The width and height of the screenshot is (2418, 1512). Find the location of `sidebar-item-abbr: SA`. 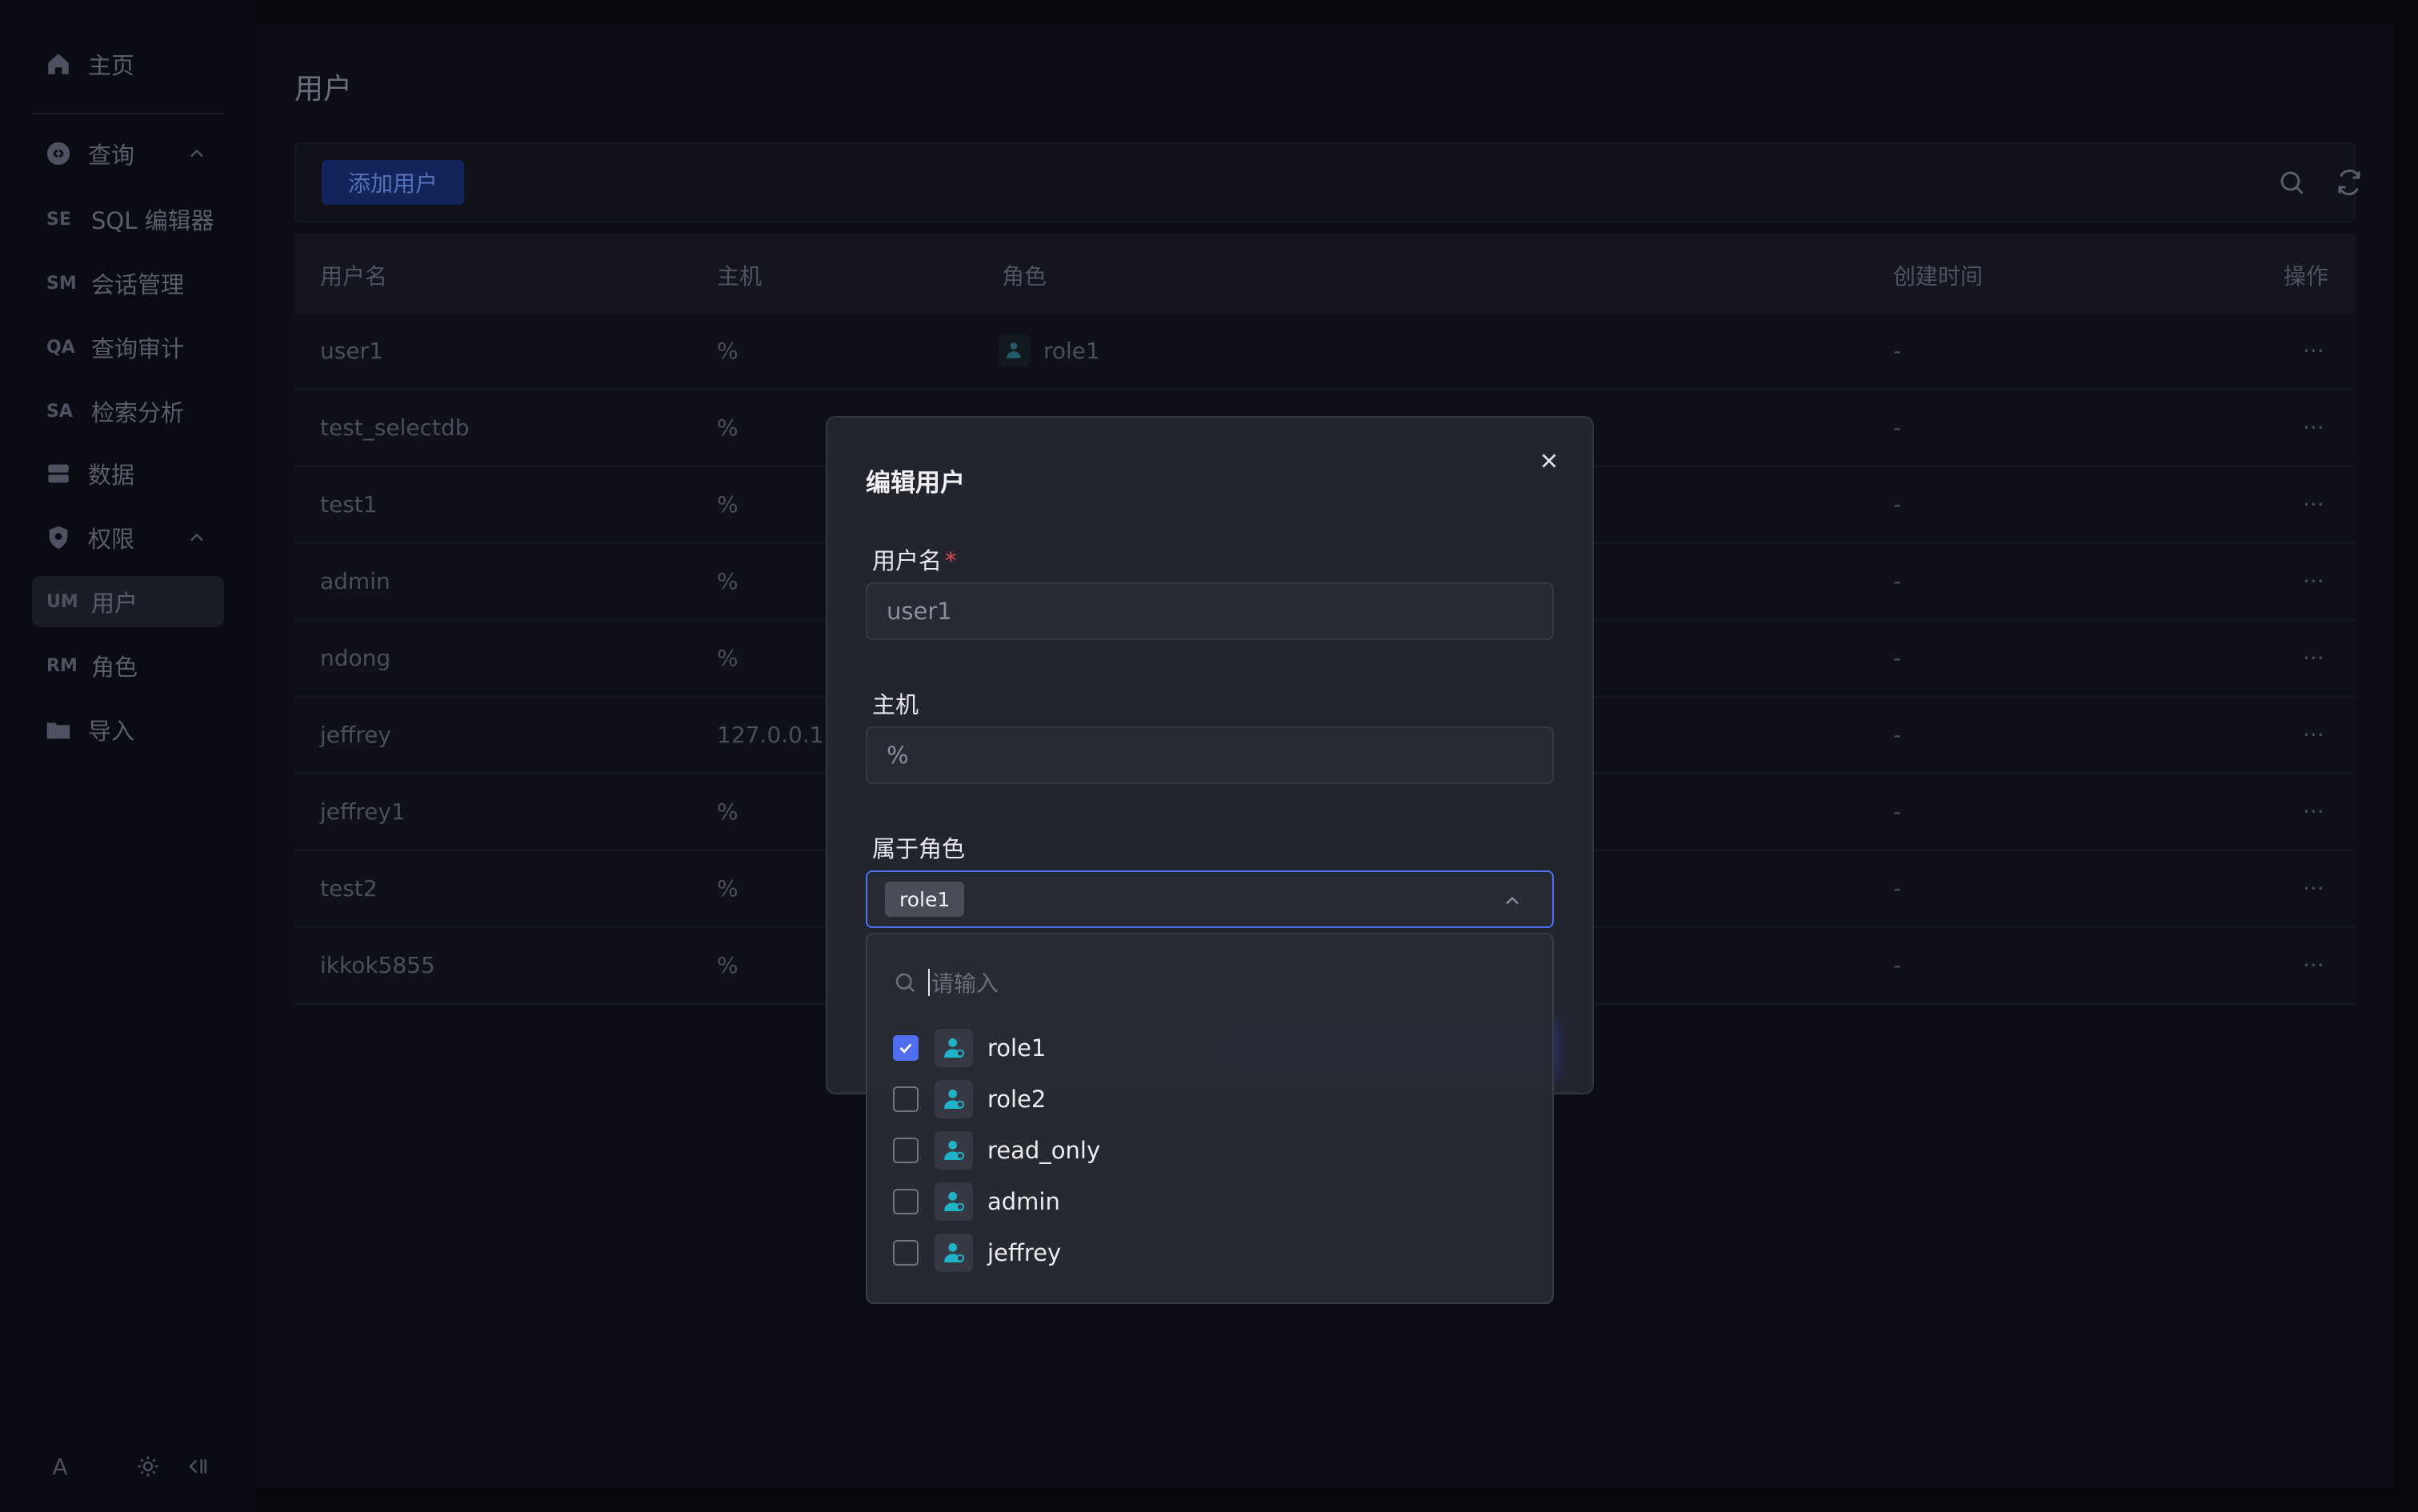

sidebar-item-abbr: SA is located at coordinates (59, 411).